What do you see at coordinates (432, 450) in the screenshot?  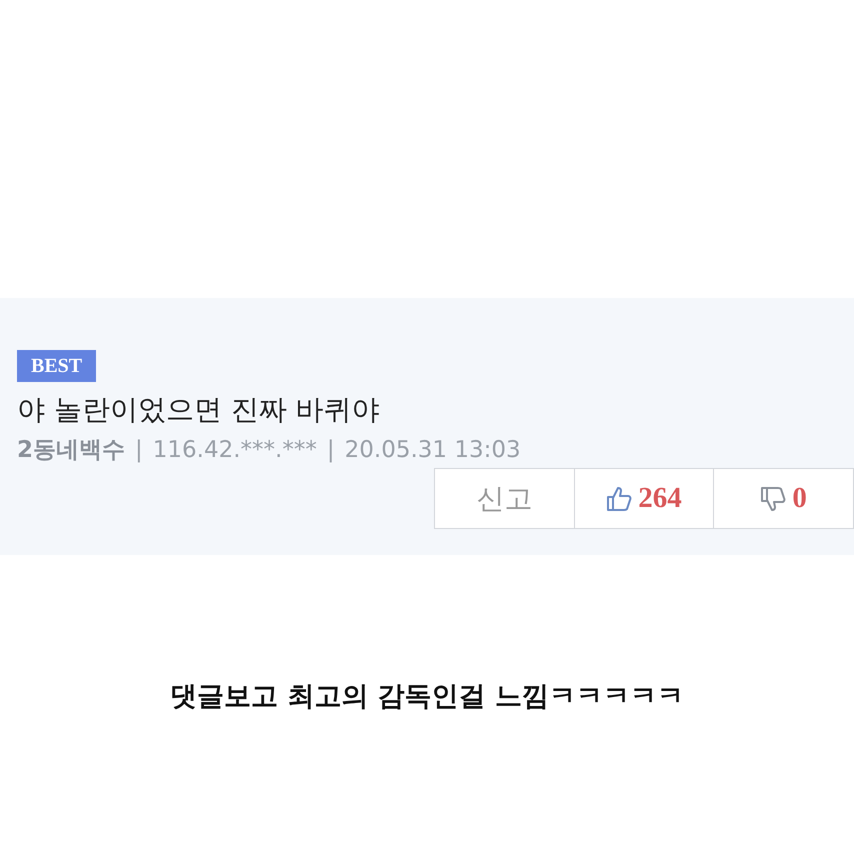 I see `comment-date: 20.05.31 13:03` at bounding box center [432, 450].